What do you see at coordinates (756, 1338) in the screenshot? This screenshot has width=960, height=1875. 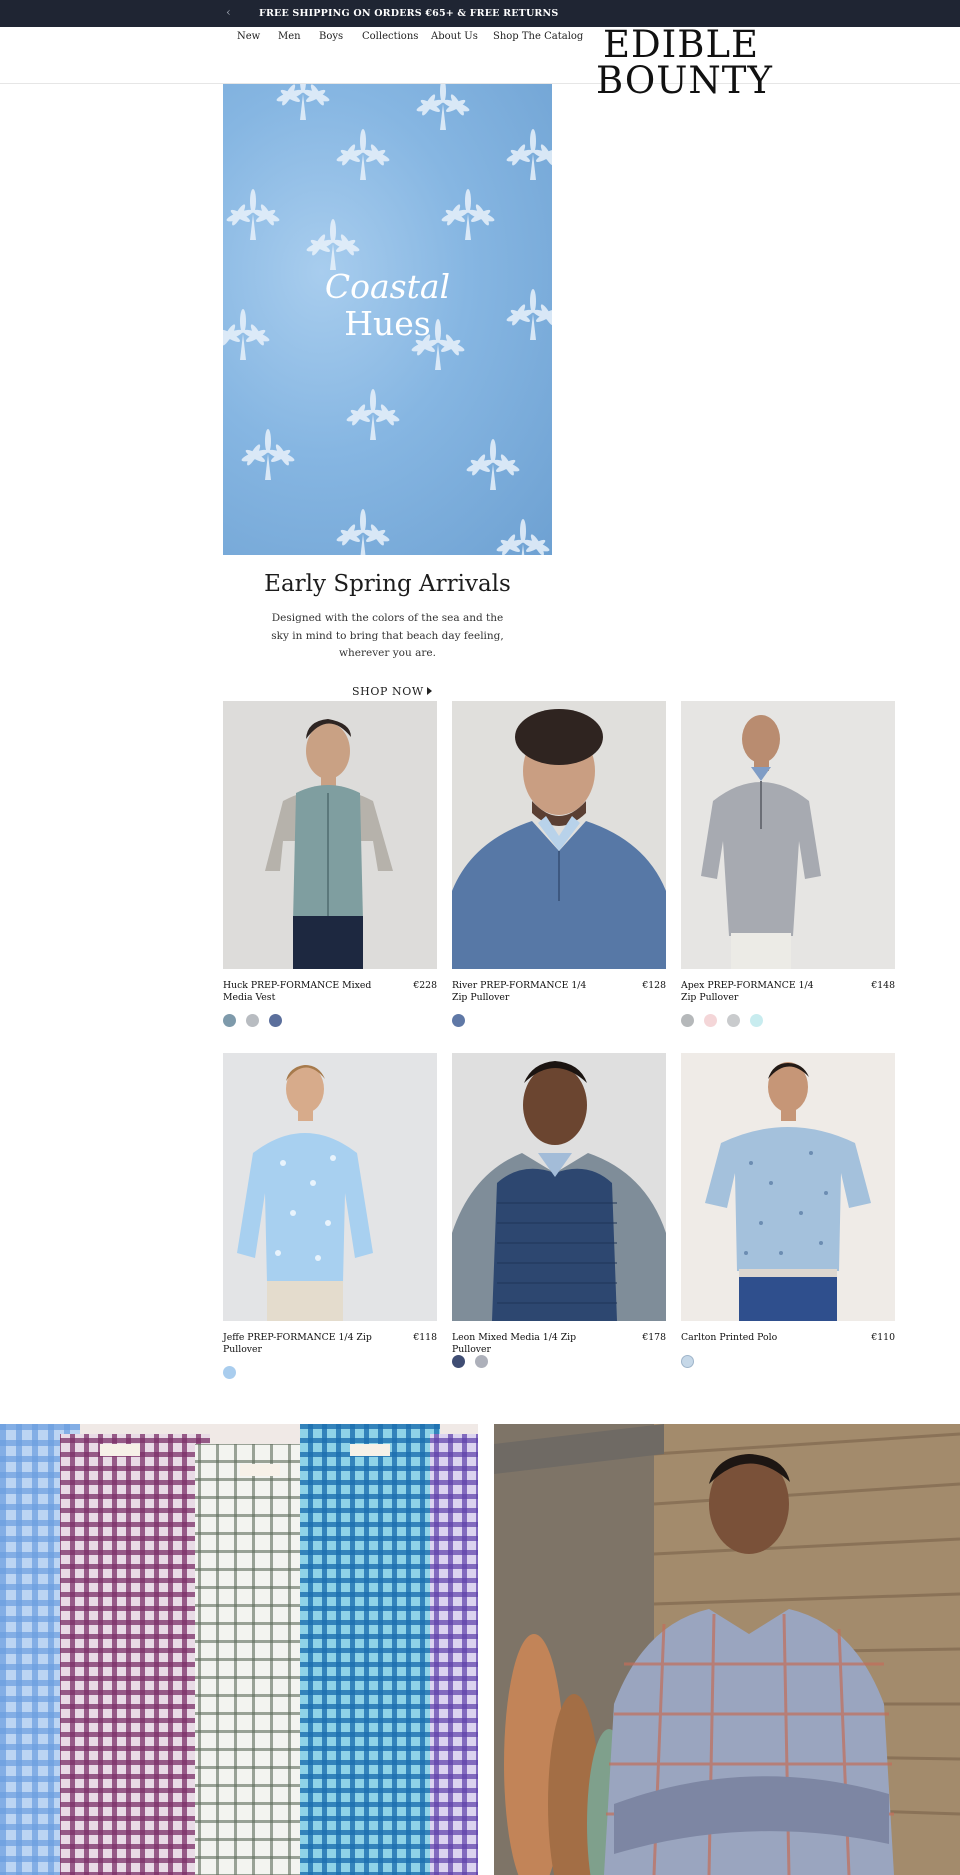 I see `product-name: Carlton Printed Polo` at bounding box center [756, 1338].